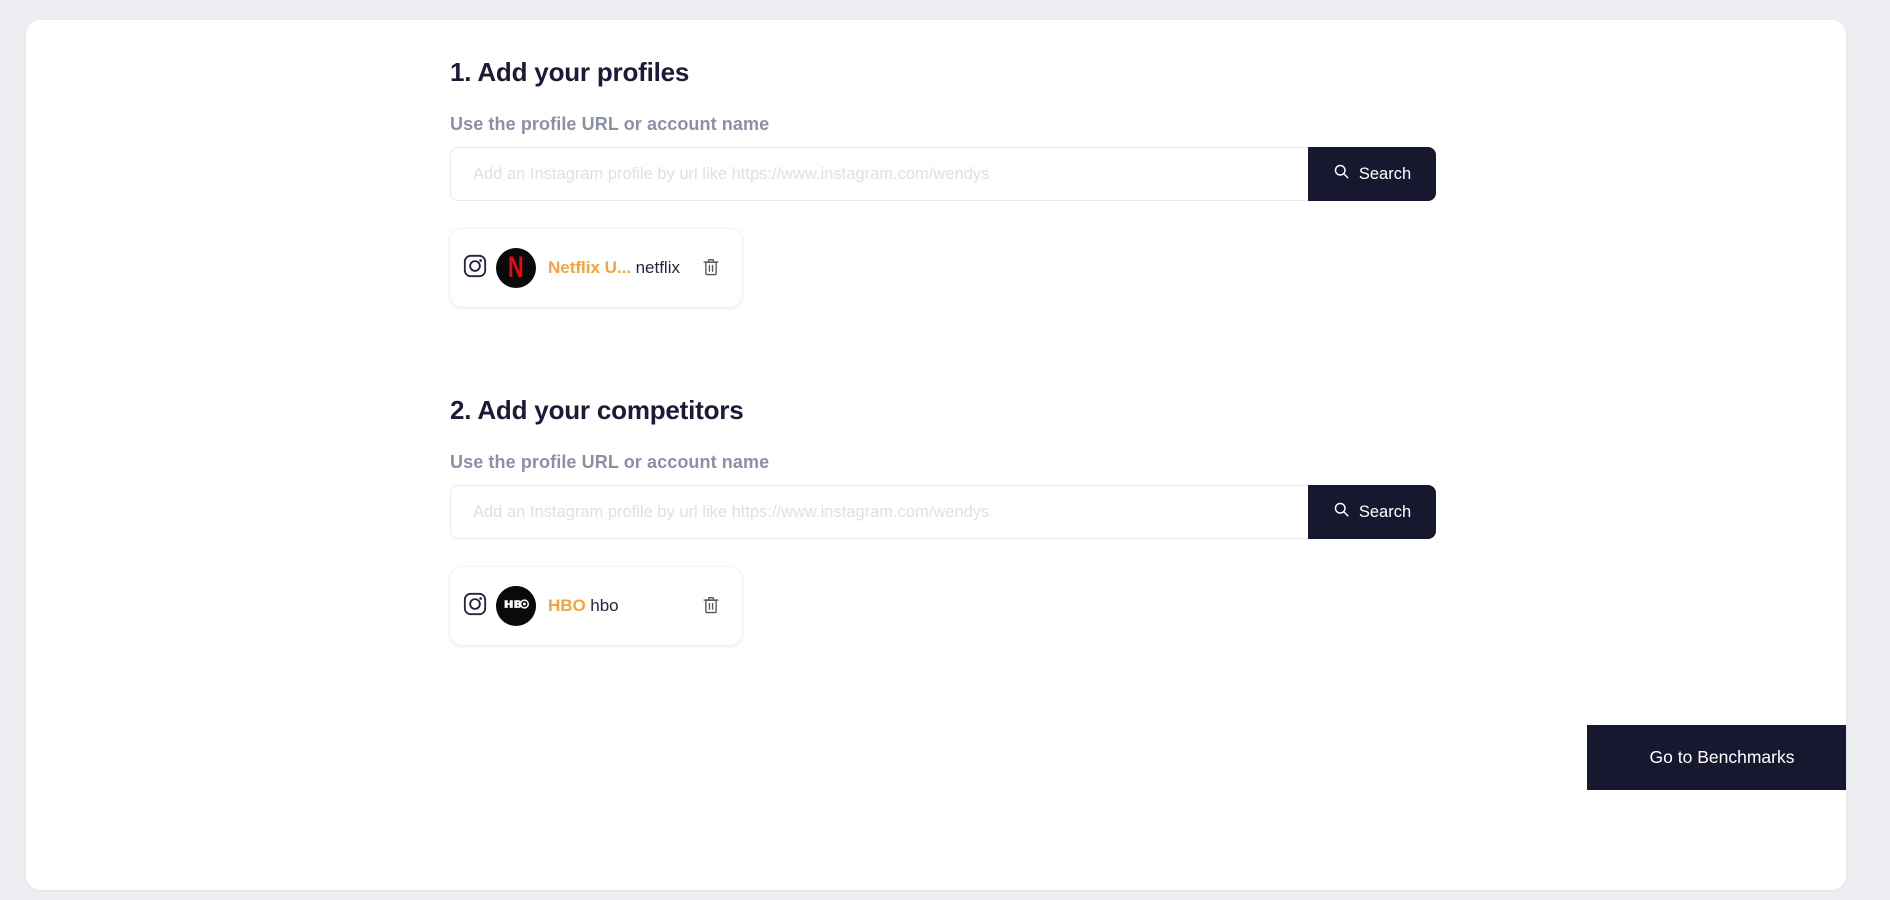 The width and height of the screenshot is (1890, 900). What do you see at coordinates (950, 268) in the screenshot?
I see `profiles-list: N Netflix U... netflix` at bounding box center [950, 268].